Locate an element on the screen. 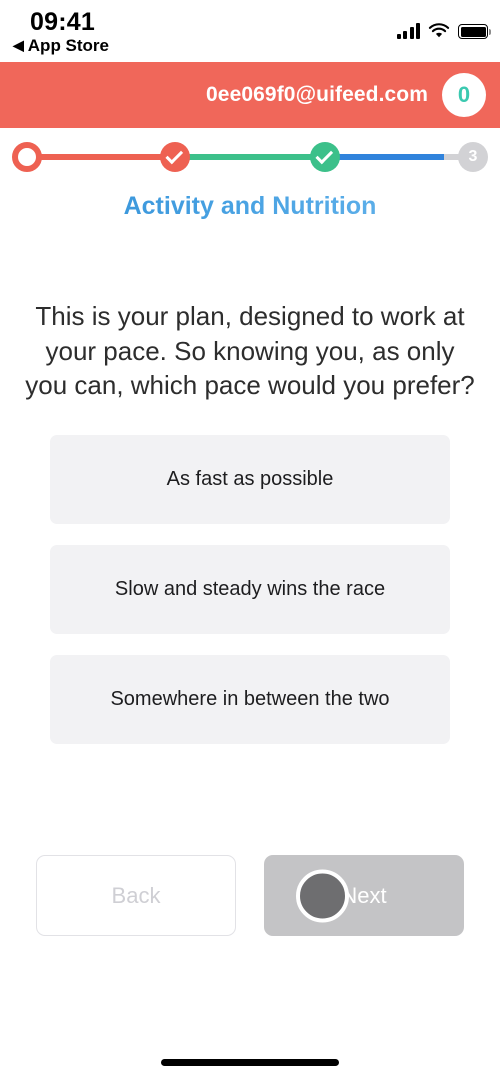 The width and height of the screenshot is (500, 1080). back-button-label: Back is located at coordinates (136, 895).